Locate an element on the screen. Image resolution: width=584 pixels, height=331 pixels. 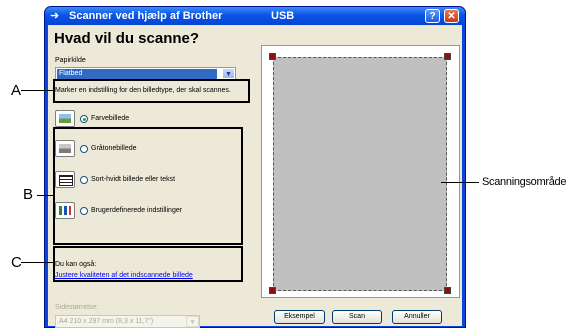
paper-source-label: Papirkilde is located at coordinates (70, 60).